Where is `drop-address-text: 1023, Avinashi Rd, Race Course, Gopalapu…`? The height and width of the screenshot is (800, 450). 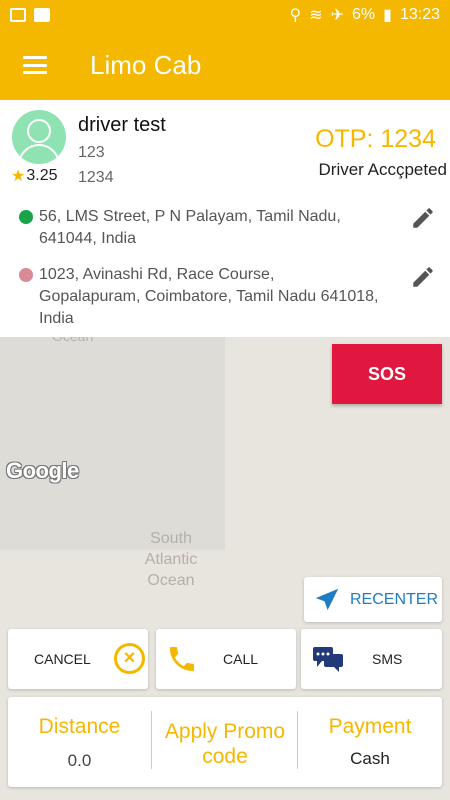 drop-address-text: 1023, Avinashi Rd, Race Course, Gopalapu… is located at coordinates (209, 296).